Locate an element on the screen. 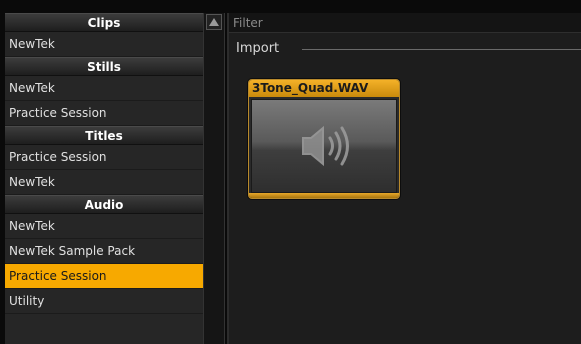  group-header-audio: Audio is located at coordinates (104, 204).